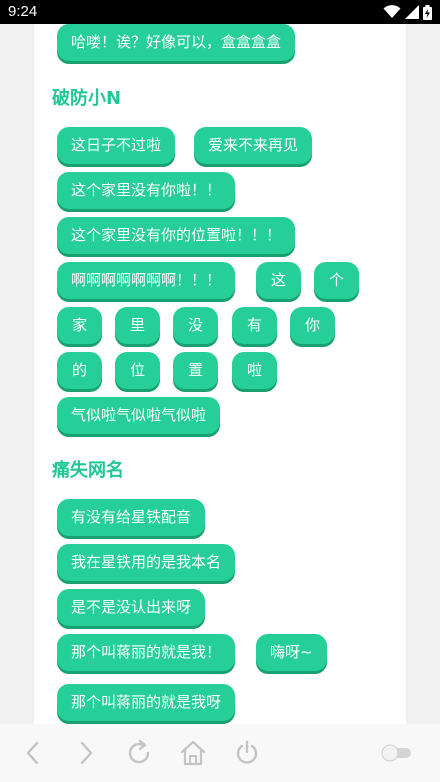 Image resolution: width=440 pixels, height=782 pixels. I want to click on section-title: 破防小N, so click(87, 98).